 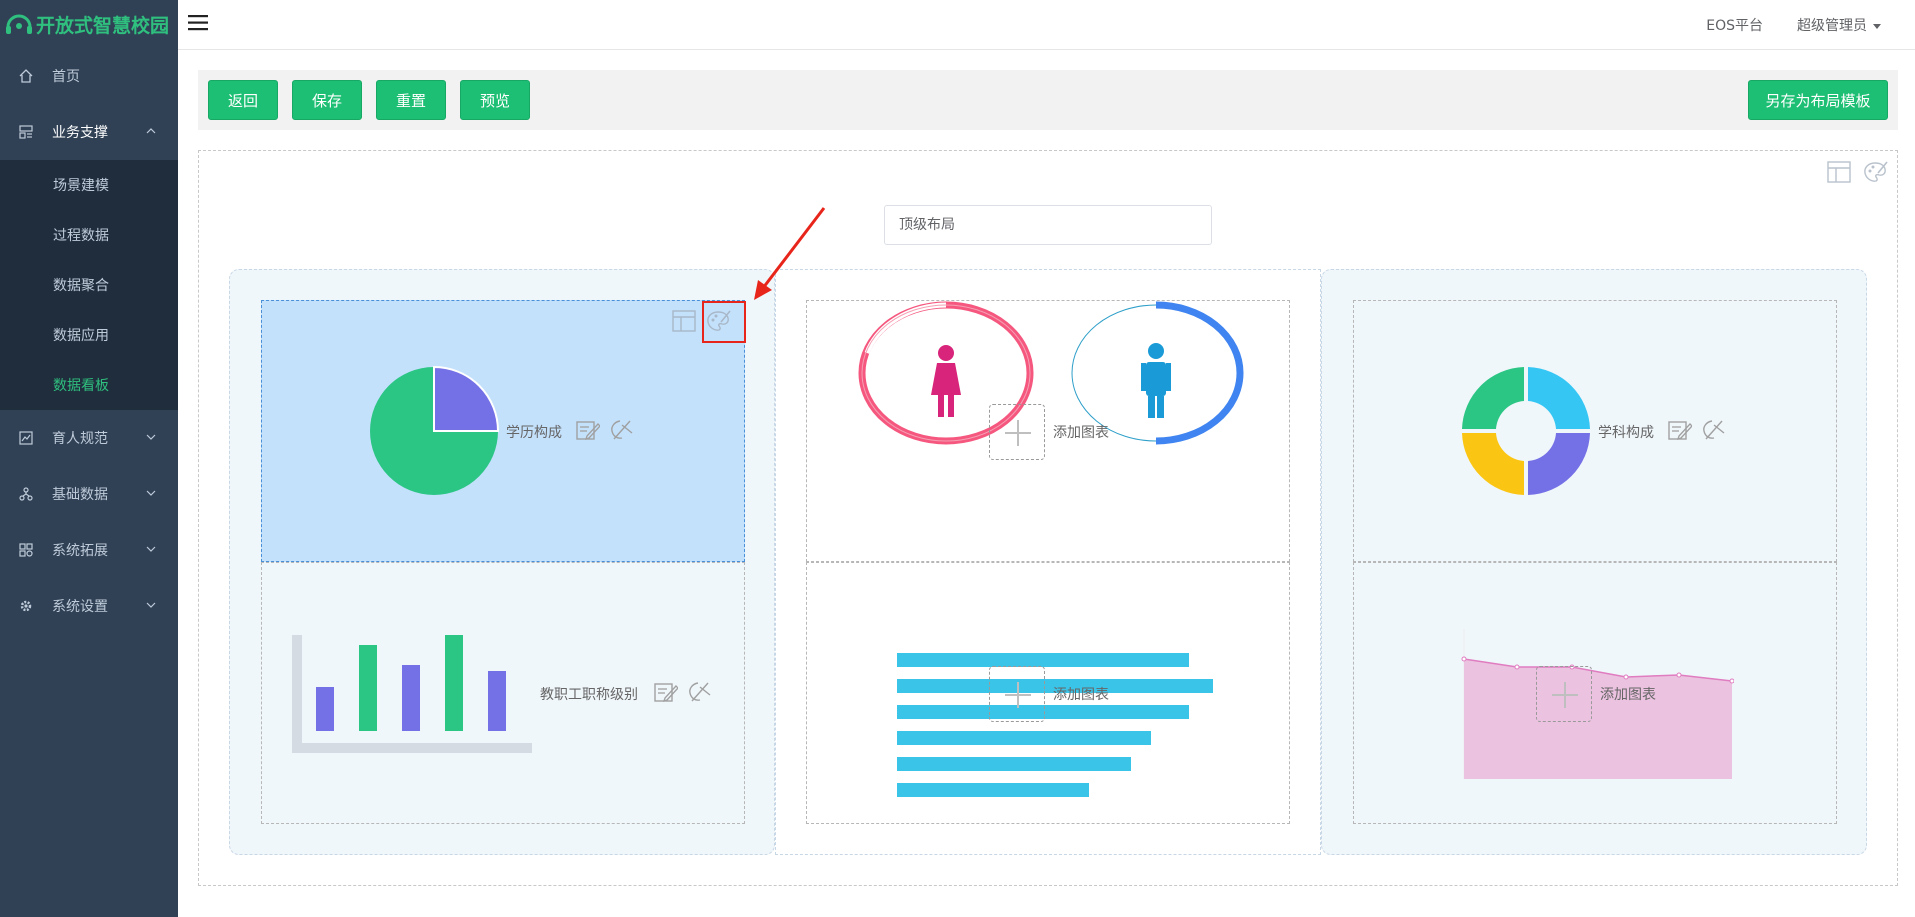 What do you see at coordinates (26, 76) in the screenshot?
I see `home-icon` at bounding box center [26, 76].